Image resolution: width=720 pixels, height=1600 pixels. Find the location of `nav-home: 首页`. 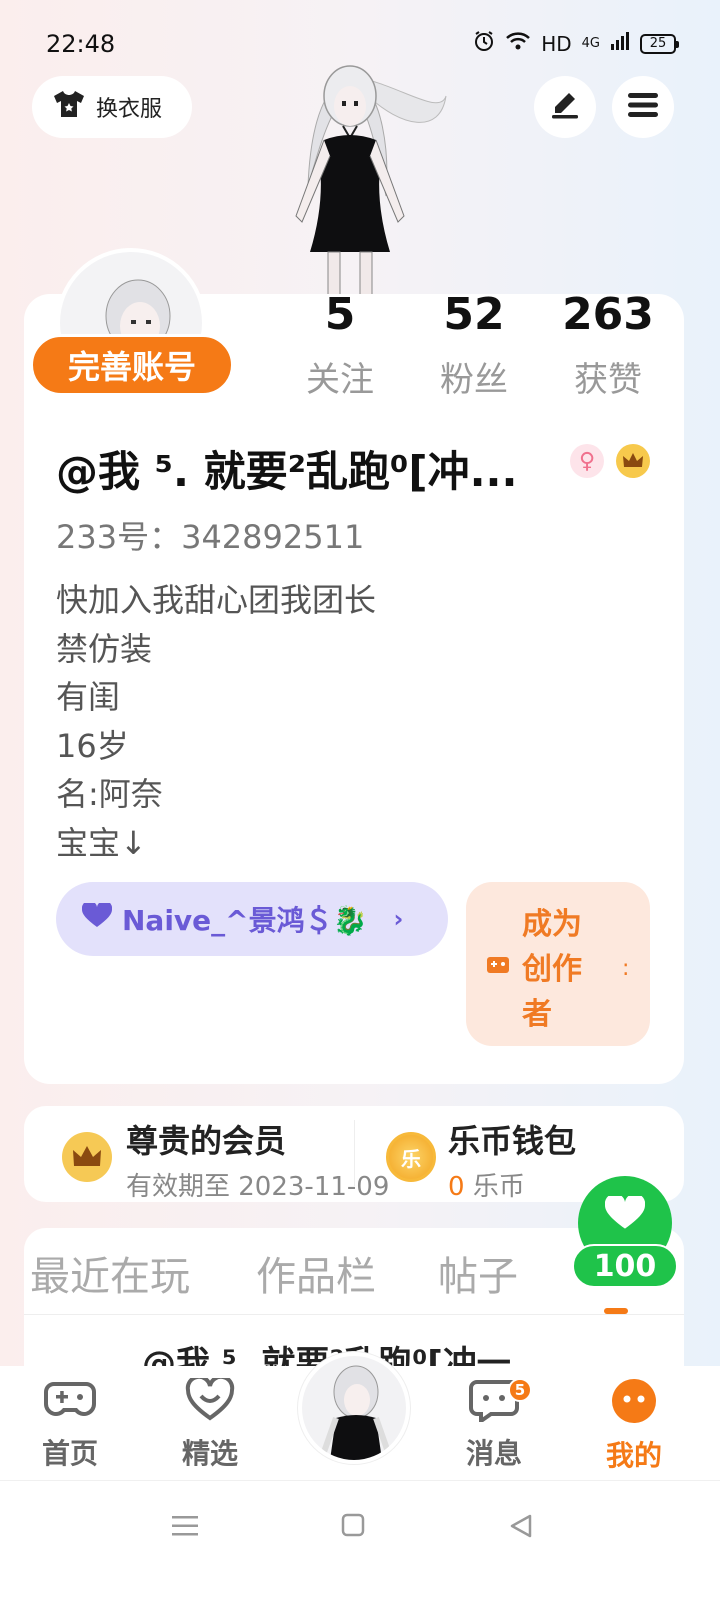

nav-home: 首页 is located at coordinates (70, 1425).